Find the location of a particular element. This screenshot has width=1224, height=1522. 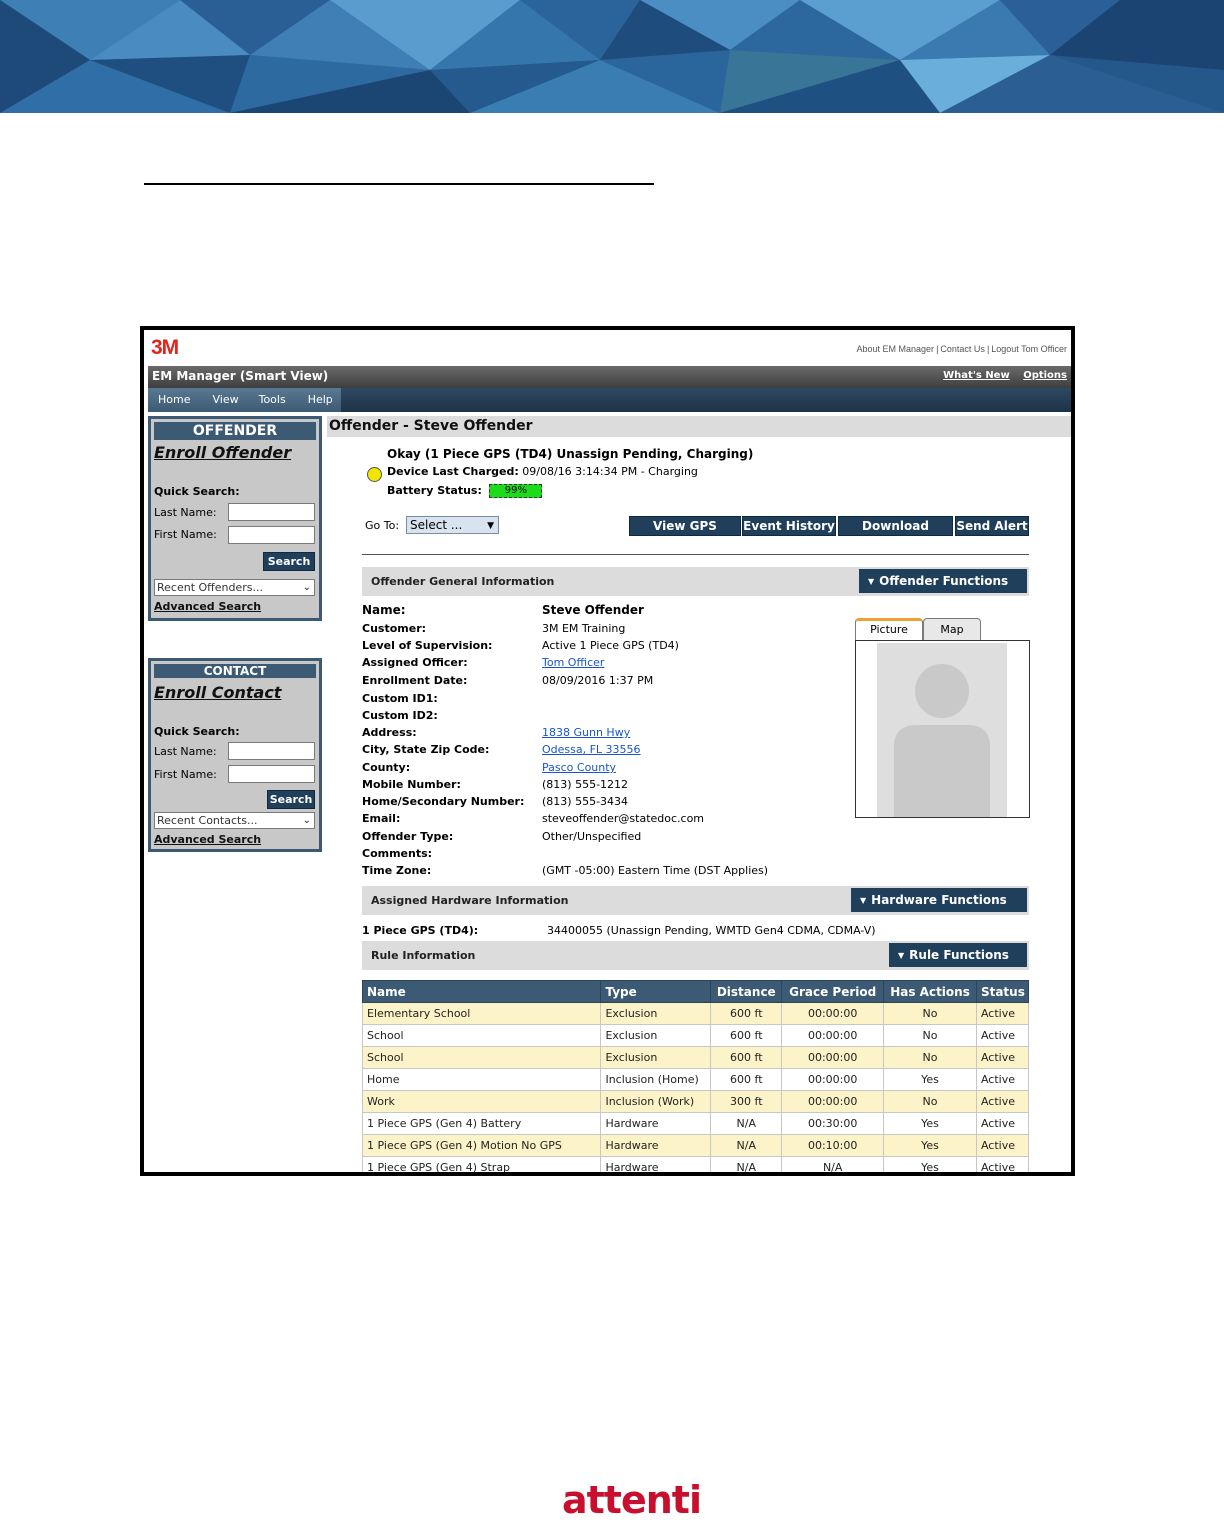

quick-search-label: Quick Search: is located at coordinates (197, 731).